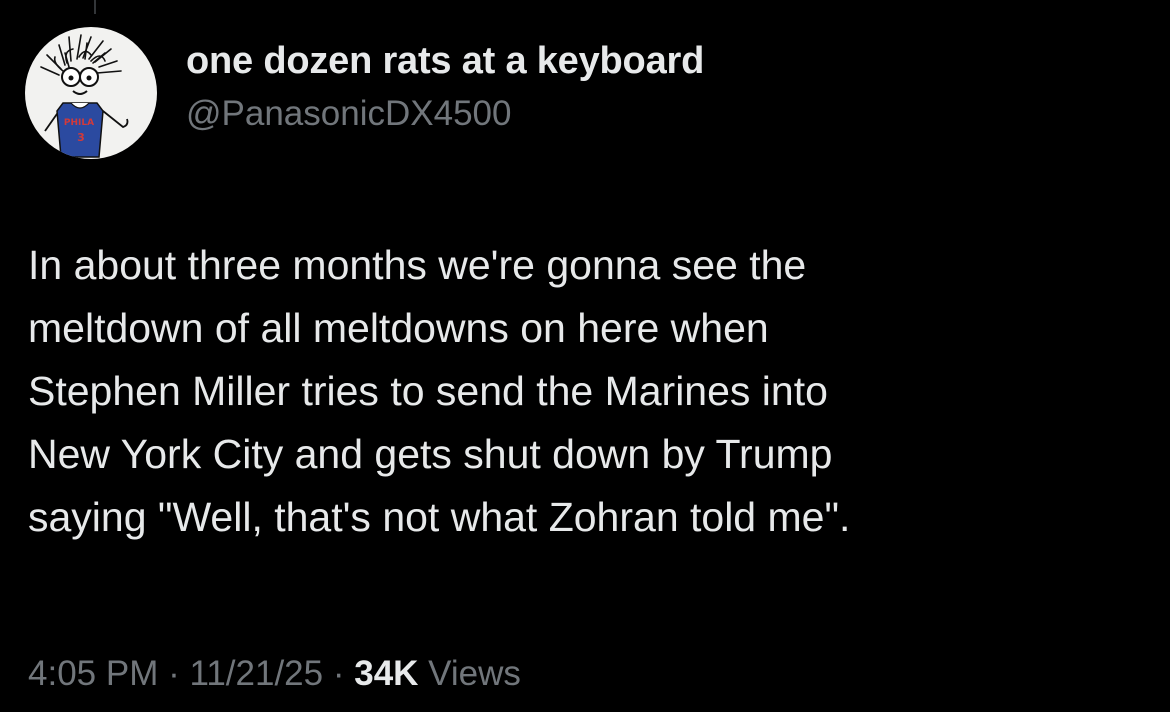  I want to click on avatar: PHILA 3, so click(91, 93).